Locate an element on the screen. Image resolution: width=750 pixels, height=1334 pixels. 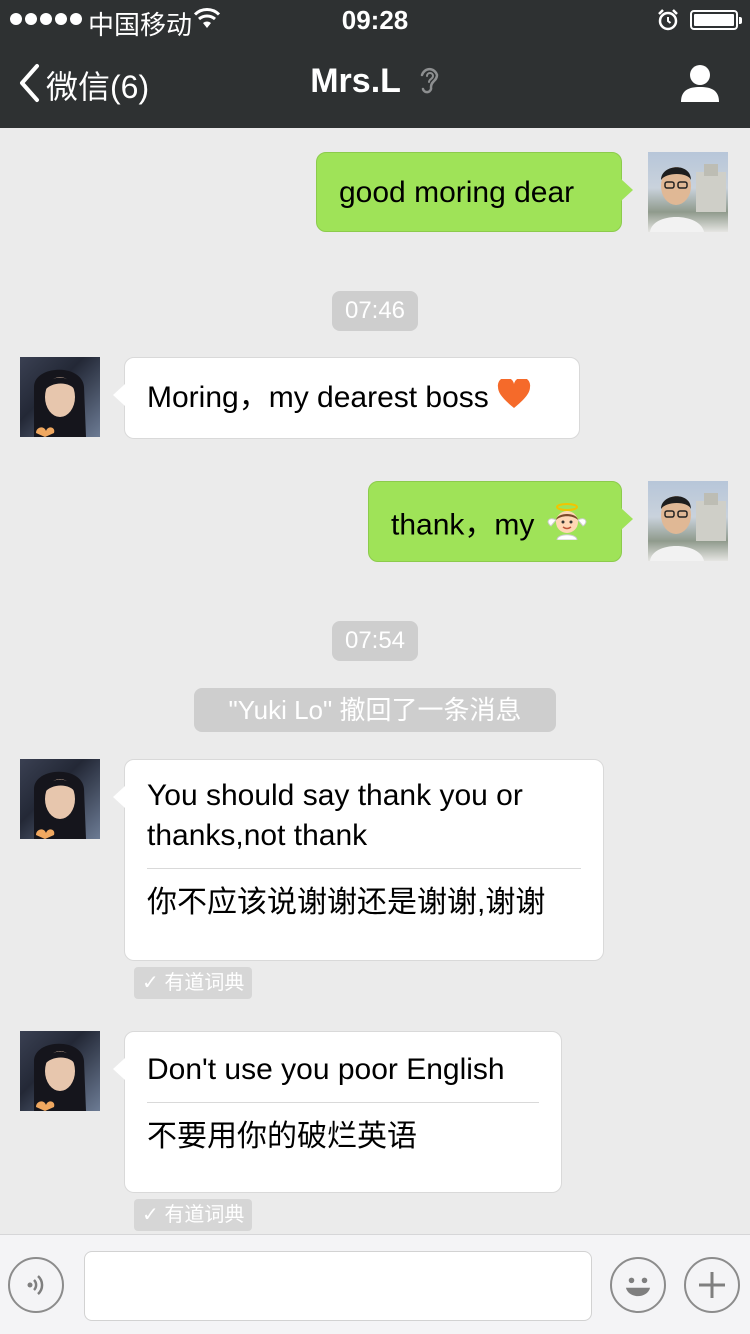
translation-text: 你不应该说谢谢还是谢谢,谢谢 is located at coordinates (346, 902).